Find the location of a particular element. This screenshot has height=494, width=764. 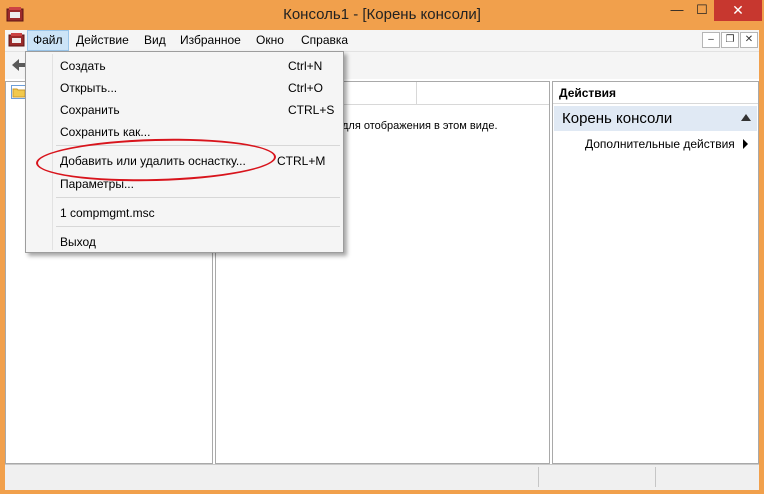

menu-item-shortcut: Ctrl+N is located at coordinates (305, 66).